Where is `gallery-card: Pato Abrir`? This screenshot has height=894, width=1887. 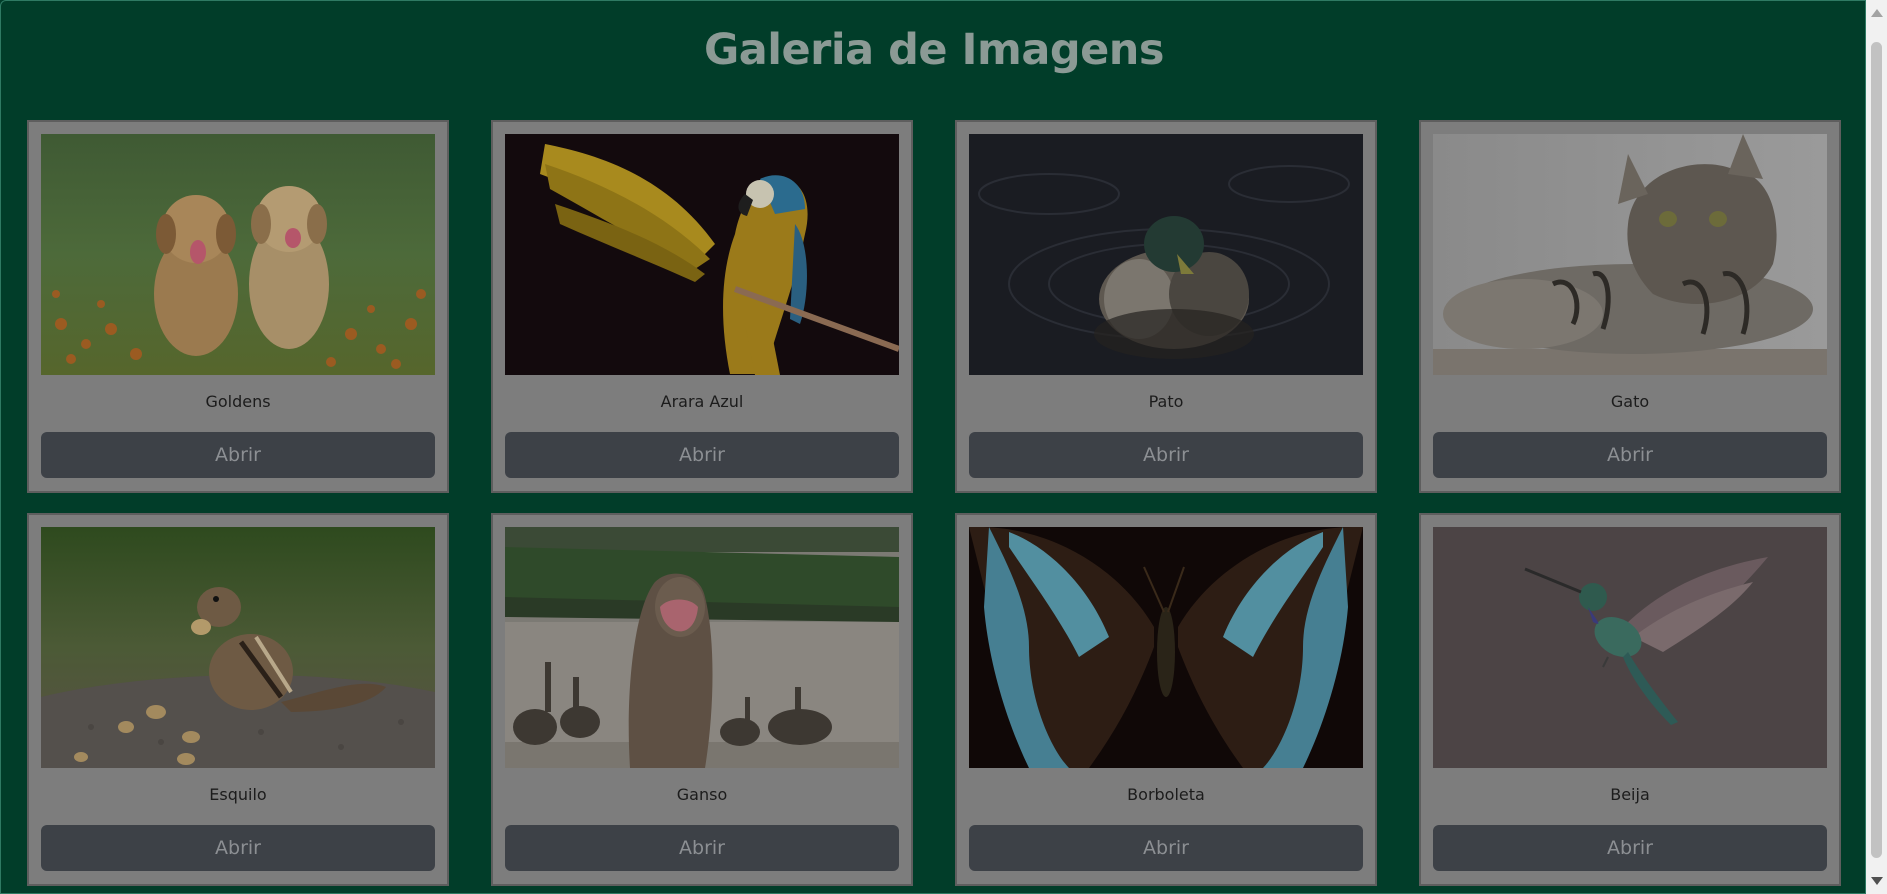 gallery-card: Pato Abrir is located at coordinates (1166, 306).